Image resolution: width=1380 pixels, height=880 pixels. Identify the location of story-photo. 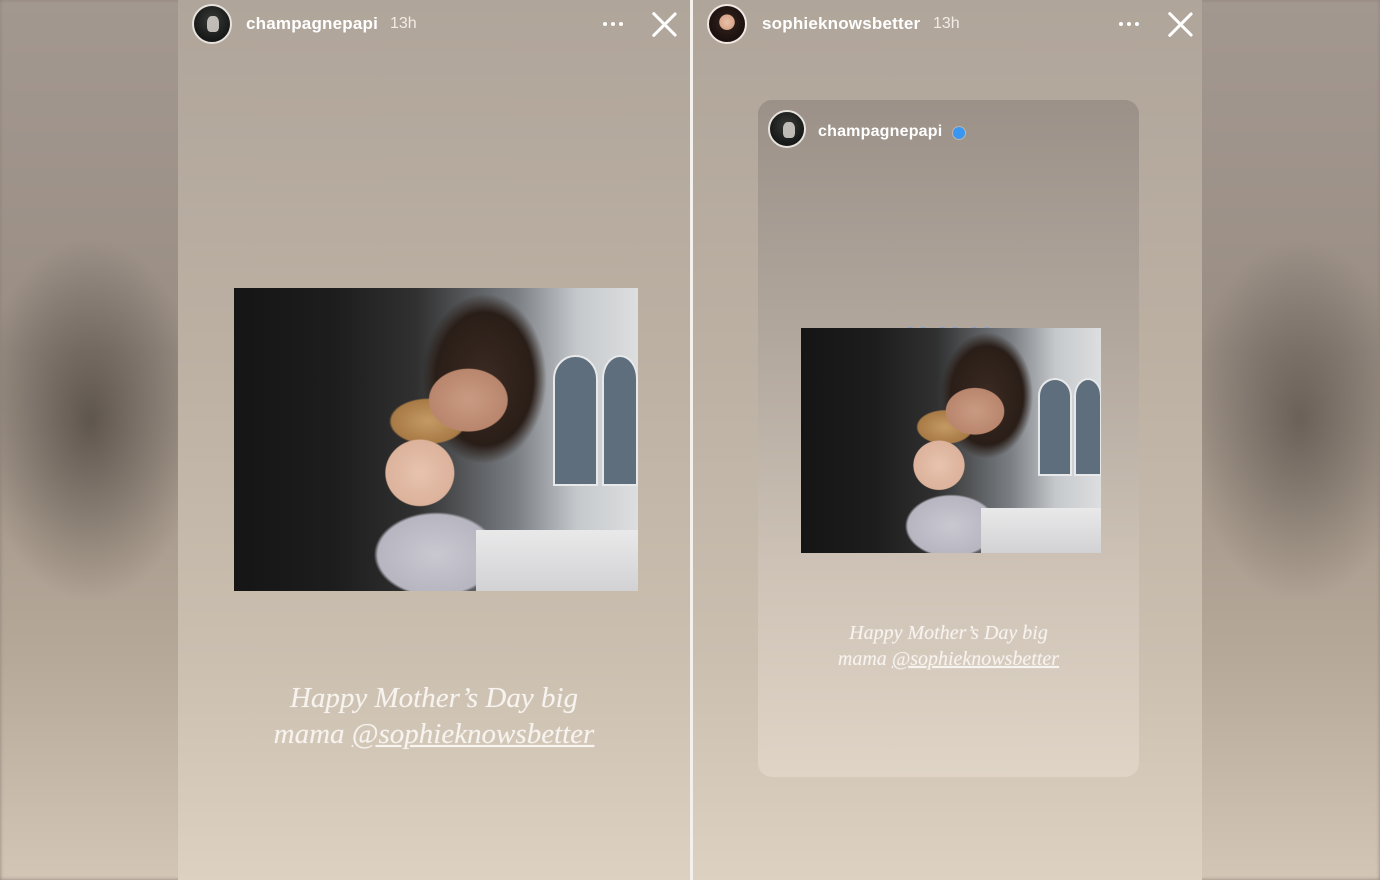
(436, 439).